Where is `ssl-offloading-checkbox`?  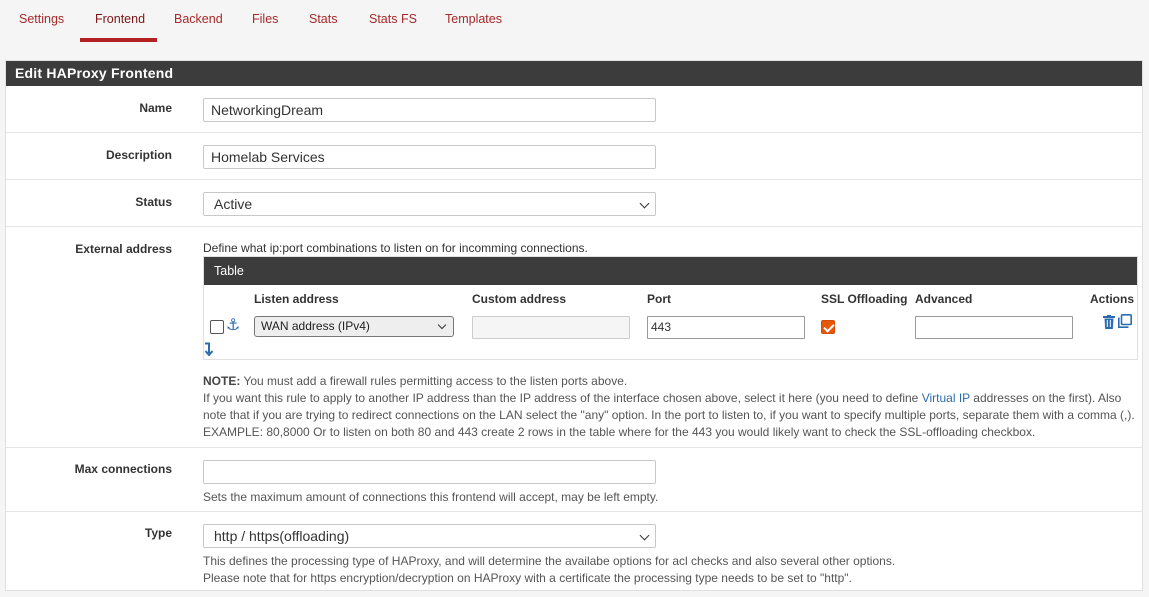
ssl-offloading-checkbox is located at coordinates (828, 327).